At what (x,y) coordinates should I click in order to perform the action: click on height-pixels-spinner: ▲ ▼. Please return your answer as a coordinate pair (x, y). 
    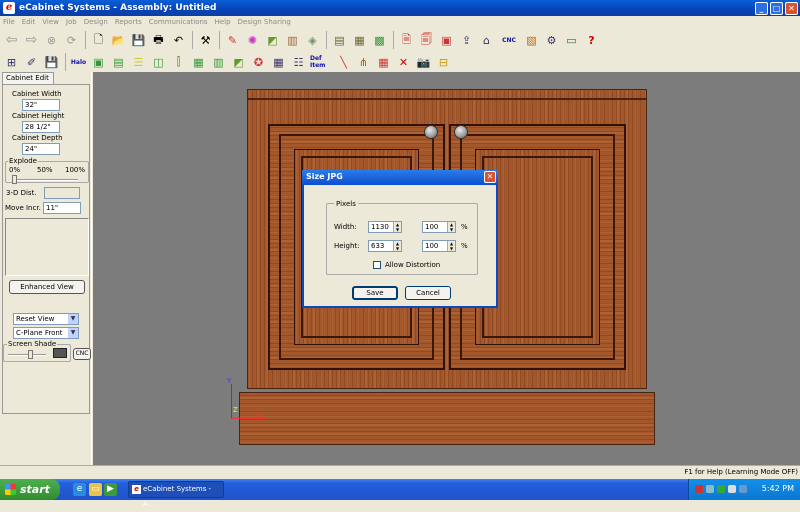
    Looking at the image, I should click on (397, 246).